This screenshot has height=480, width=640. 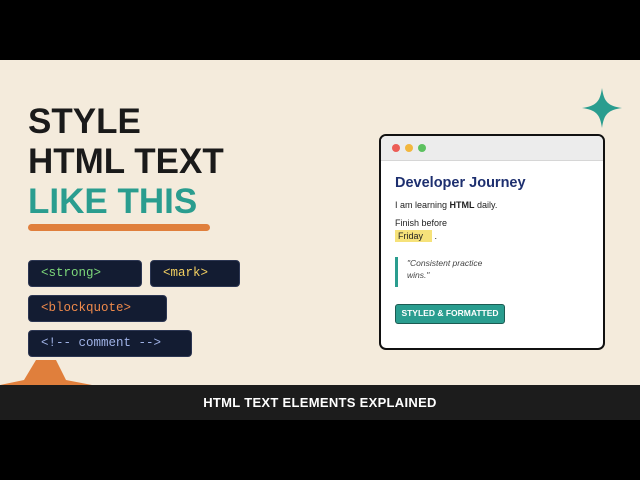 I want to click on four-point-star-icon, so click(x=602, y=108).